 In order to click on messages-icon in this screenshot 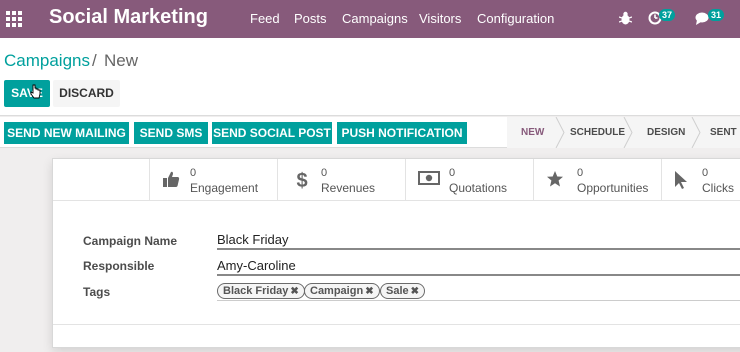, I will do `click(702, 18)`.